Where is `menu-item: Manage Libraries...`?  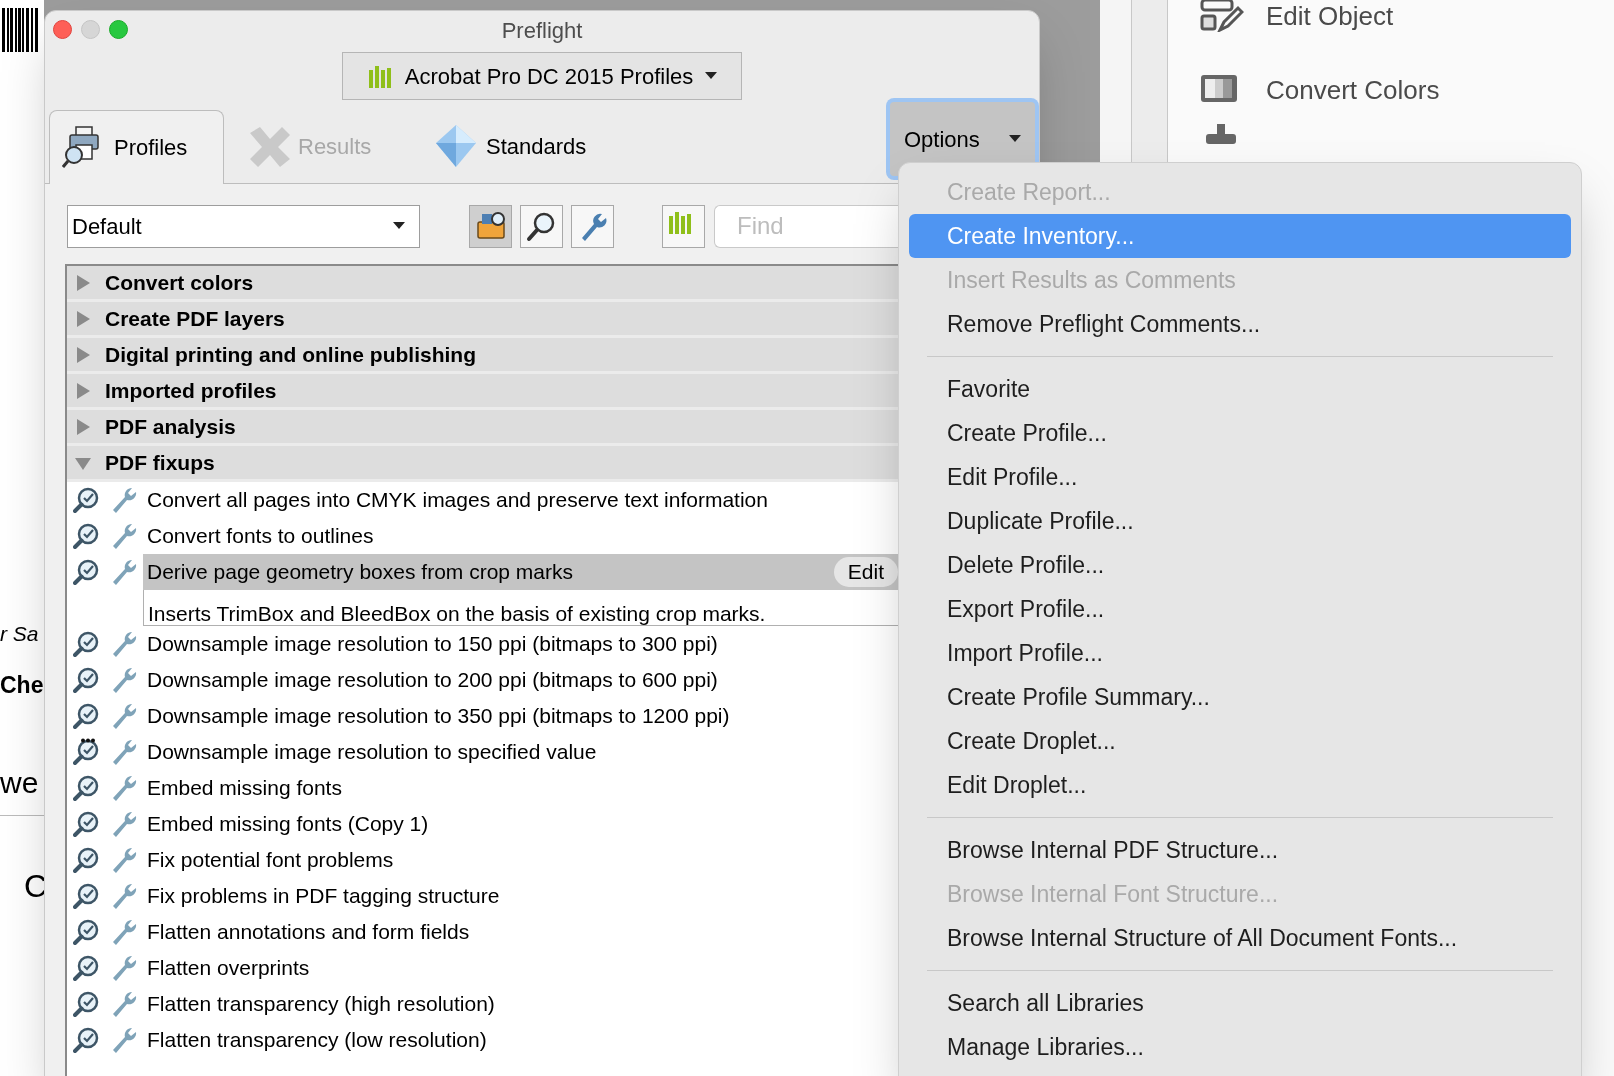
menu-item: Manage Libraries... is located at coordinates (1240, 1047).